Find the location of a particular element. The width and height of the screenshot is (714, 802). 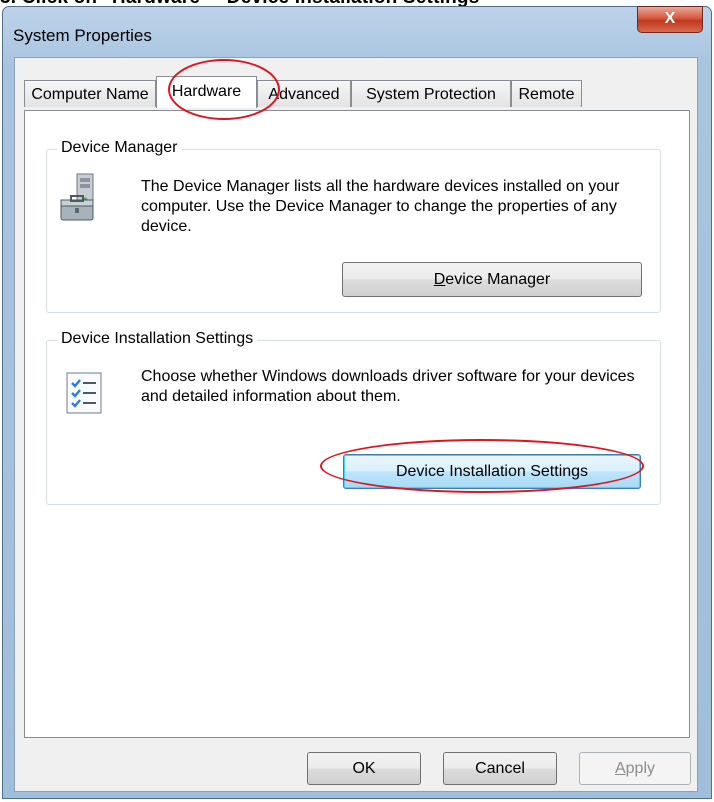

close-button: X is located at coordinates (670, 19).